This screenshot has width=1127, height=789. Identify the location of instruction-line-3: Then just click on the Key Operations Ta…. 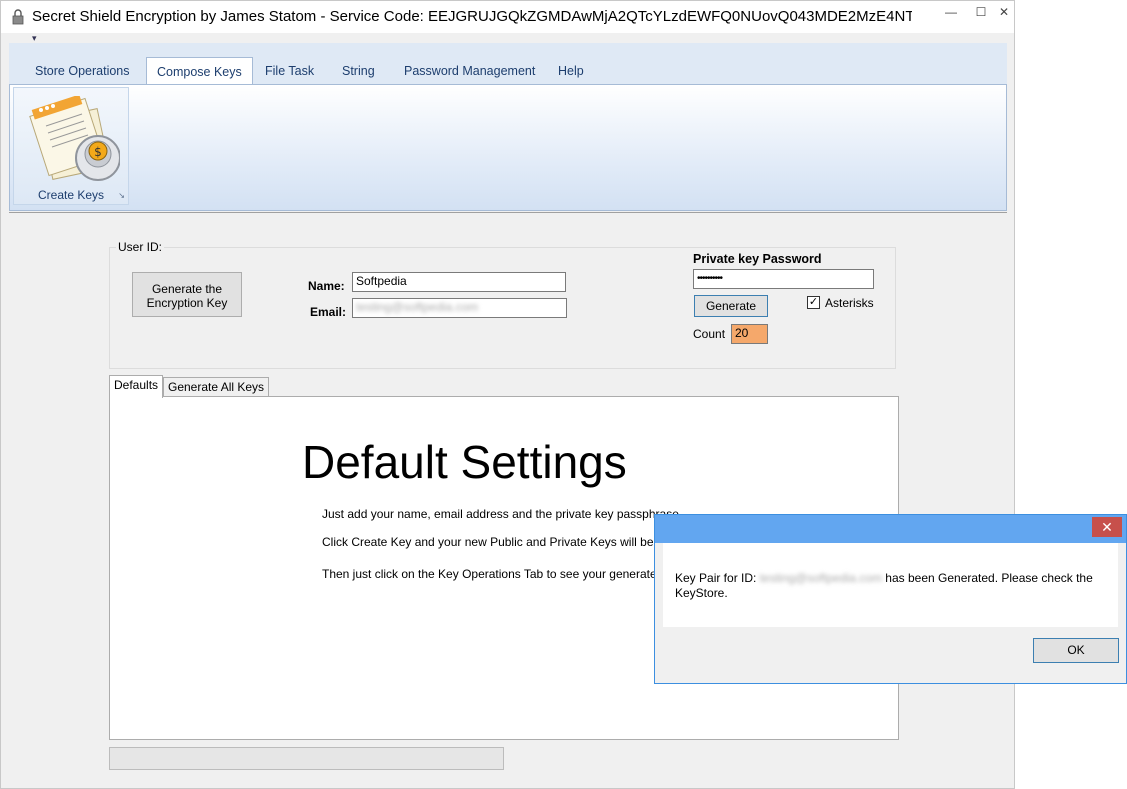
(505, 574).